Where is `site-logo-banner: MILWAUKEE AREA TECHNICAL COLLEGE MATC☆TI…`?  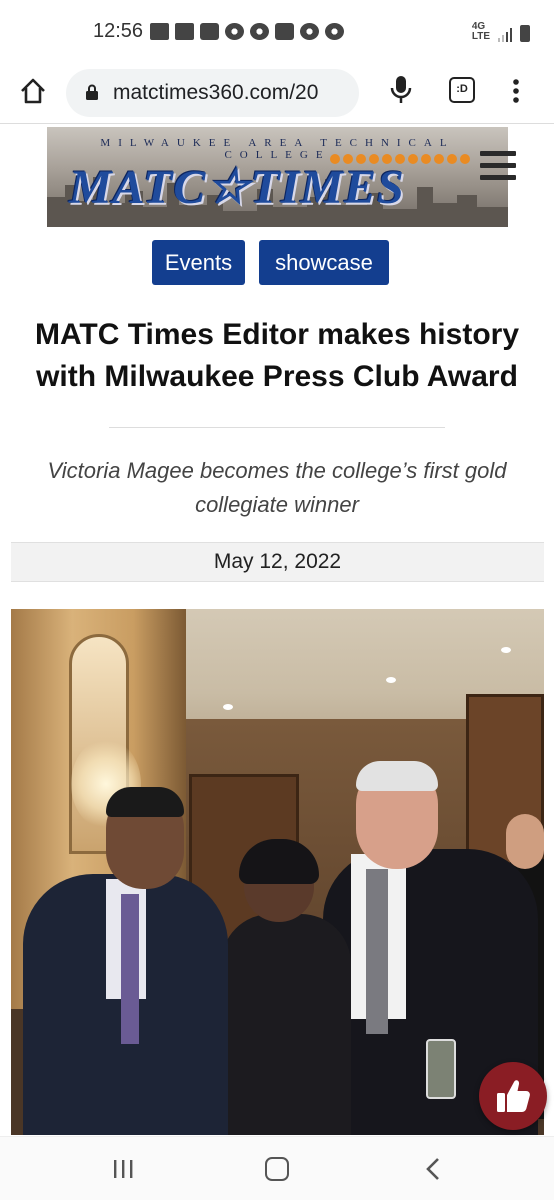
site-logo-banner: MILWAUKEE AREA TECHNICAL COLLEGE MATC☆TI… is located at coordinates (277, 177).